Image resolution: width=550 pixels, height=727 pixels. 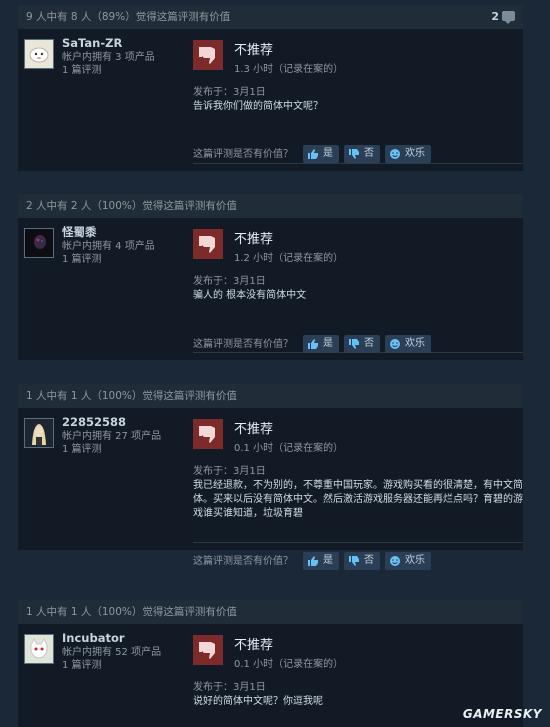 What do you see at coordinates (270, 206) in the screenshot?
I see `review-helpful-summary: 2 人中有 2 人（100%）觉得这篇评测有价值` at bounding box center [270, 206].